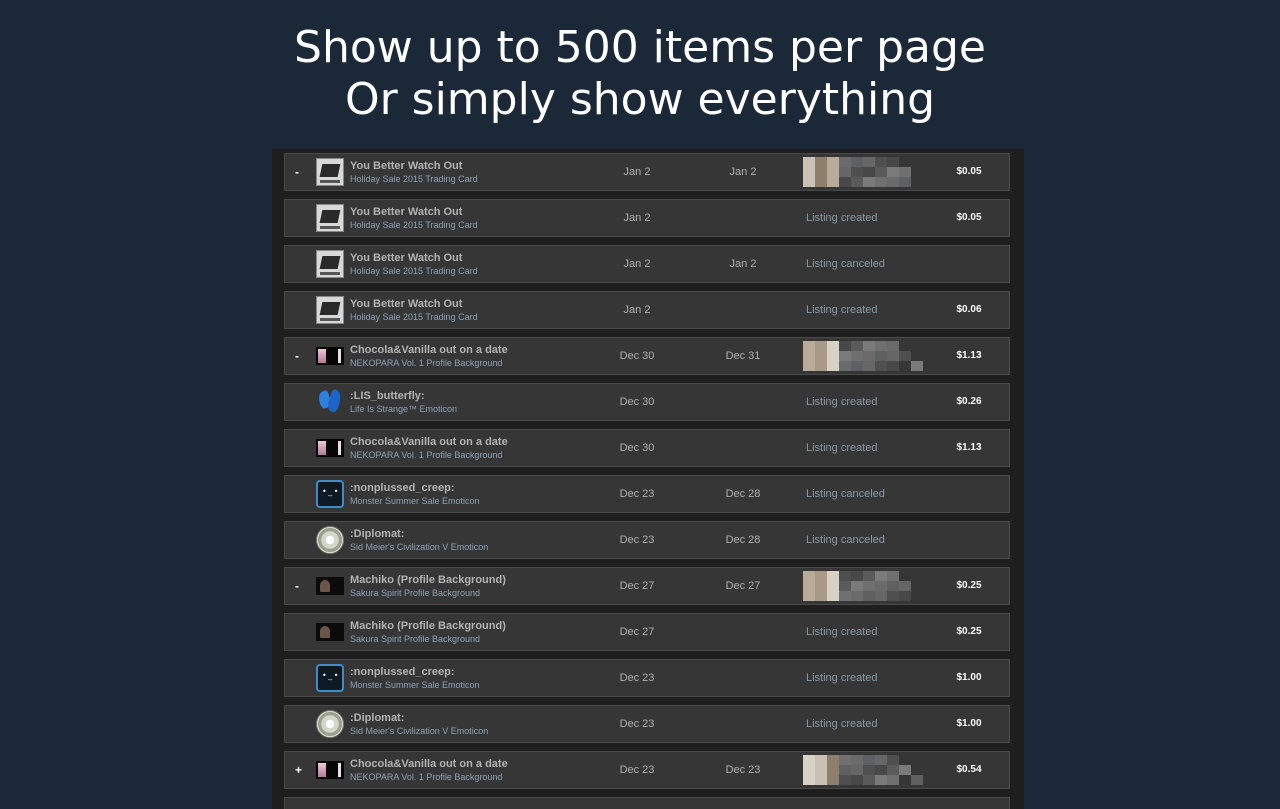 The width and height of the screenshot is (1280, 809). Describe the element at coordinates (330, 494) in the screenshot. I see `creep-emoticon-icon` at that location.